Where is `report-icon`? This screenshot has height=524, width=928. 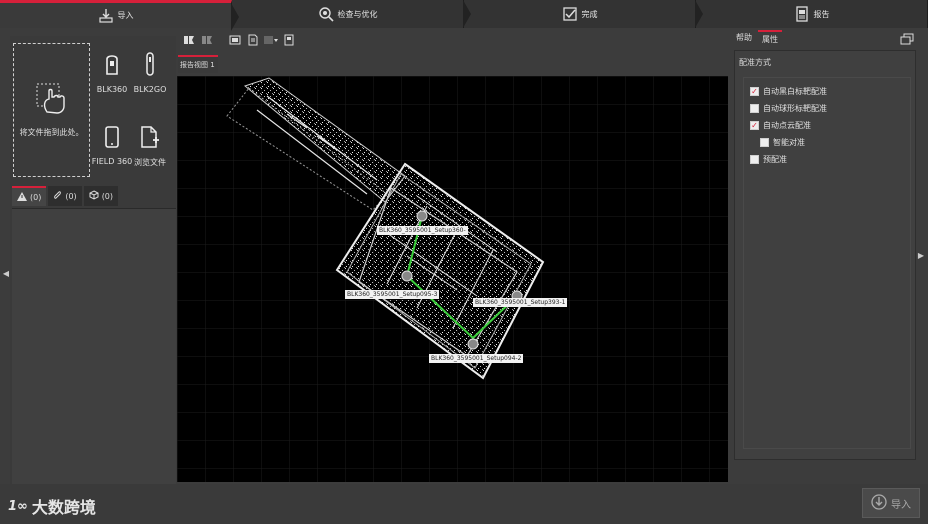
report-icon is located at coordinates (802, 14).